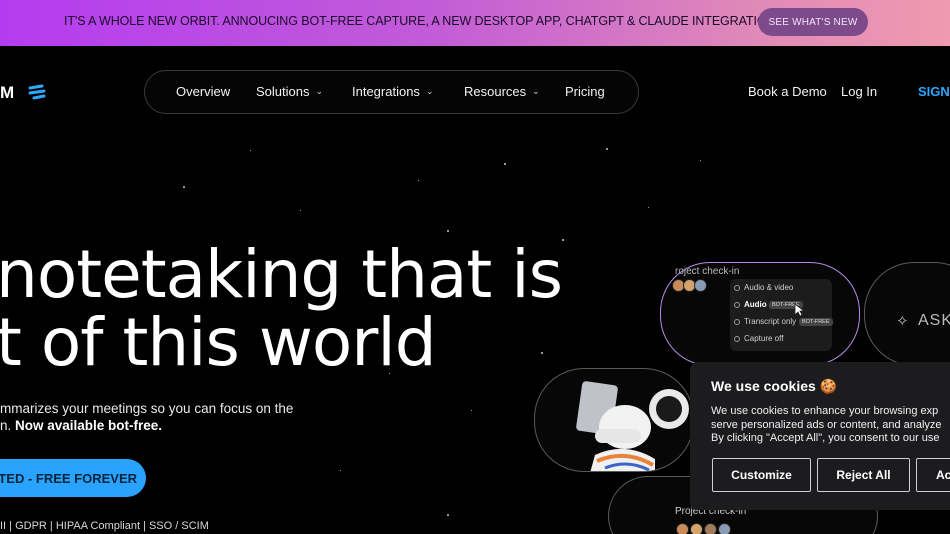 The image size is (950, 534). Describe the element at coordinates (73, 478) in the screenshot. I see `get-started-button: RTED - FREE FOREVER` at that location.